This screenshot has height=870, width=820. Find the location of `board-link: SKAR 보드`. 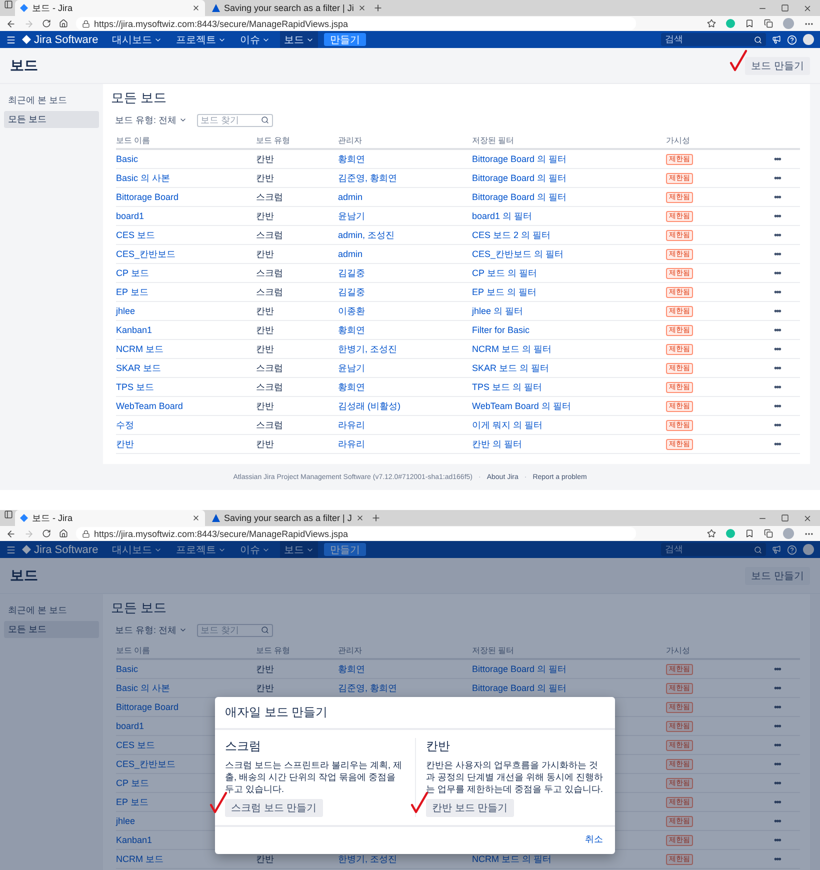

board-link: SKAR 보드 is located at coordinates (139, 368).